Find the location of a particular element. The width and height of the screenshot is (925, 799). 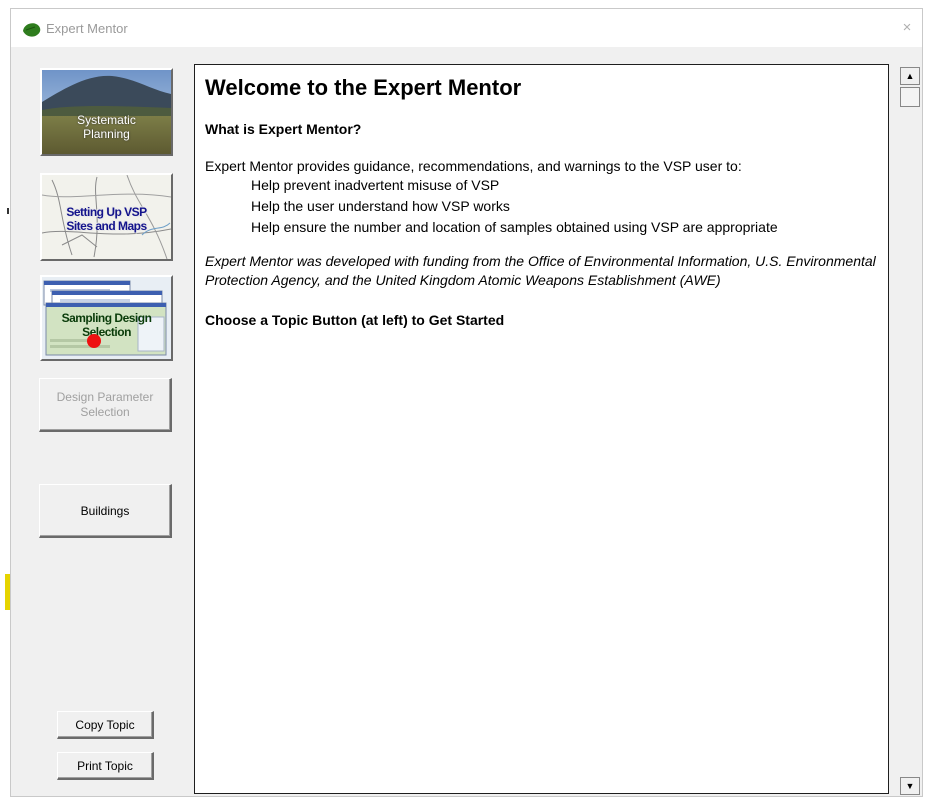

sites-and-maps-line1: Setting Up VSP is located at coordinates (106, 212).